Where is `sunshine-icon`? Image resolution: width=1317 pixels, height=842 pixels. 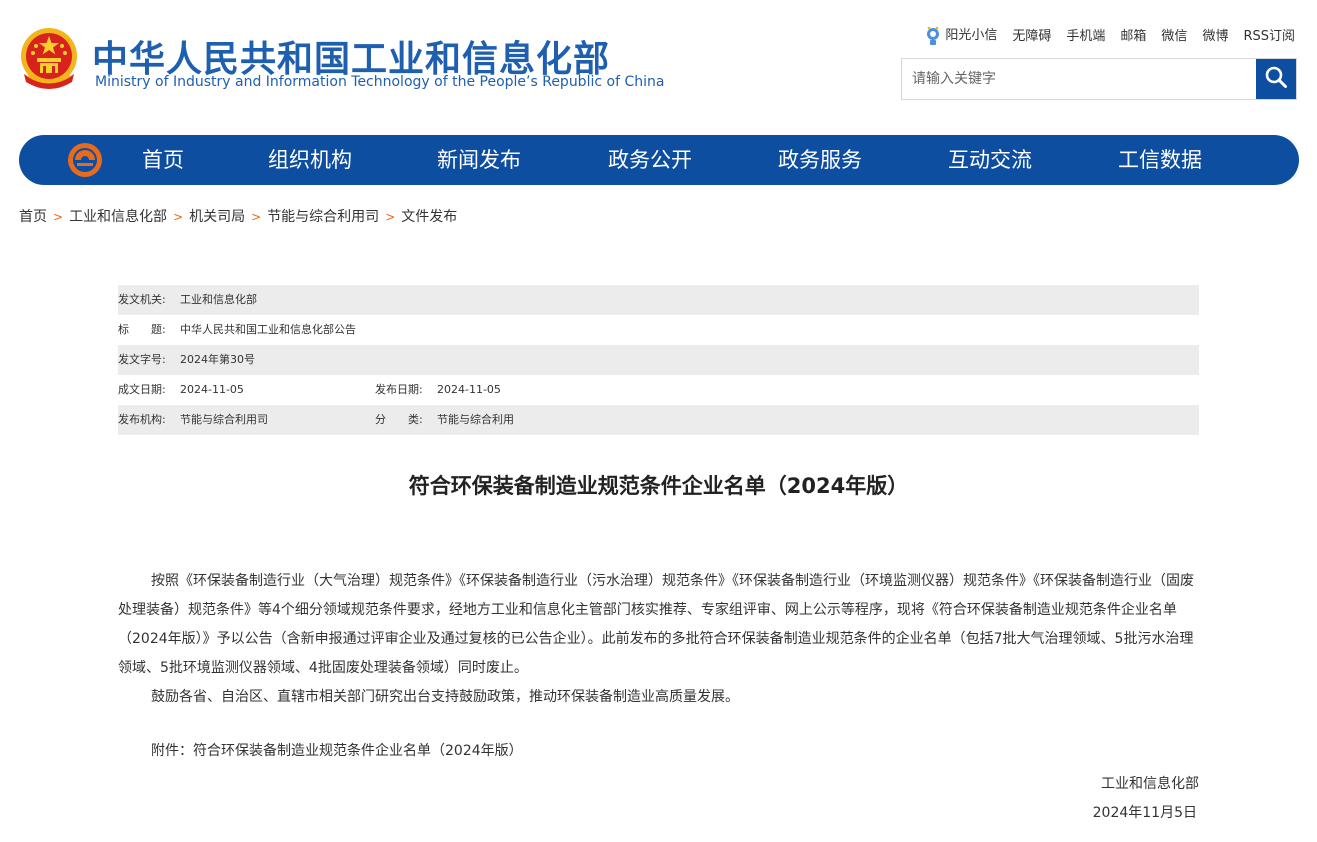 sunshine-icon is located at coordinates (933, 36).